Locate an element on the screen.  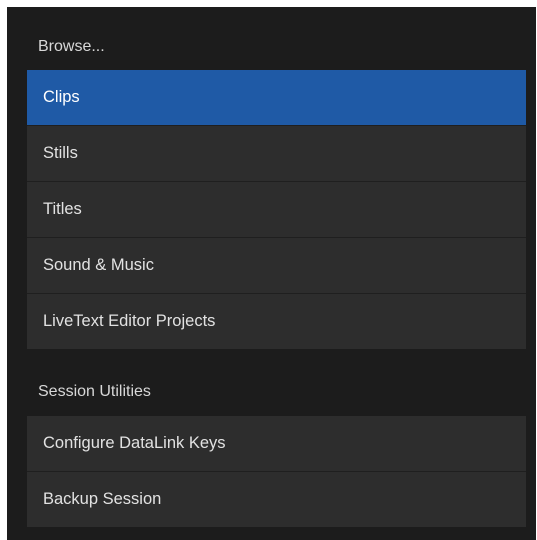
session-utilities-header: Session Utilities is located at coordinates (94, 391).